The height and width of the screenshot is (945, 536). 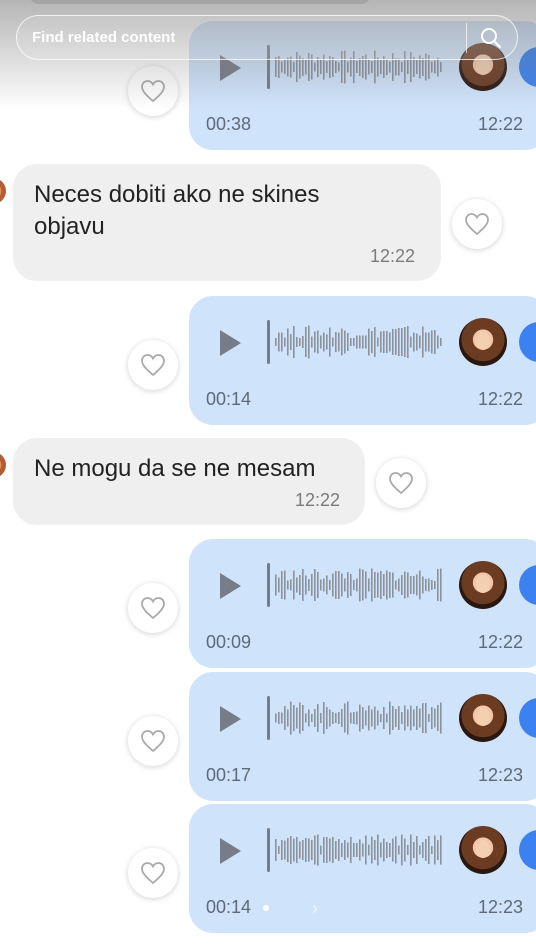 What do you see at coordinates (229, 642) in the screenshot?
I see `voice-duration: 00:09` at bounding box center [229, 642].